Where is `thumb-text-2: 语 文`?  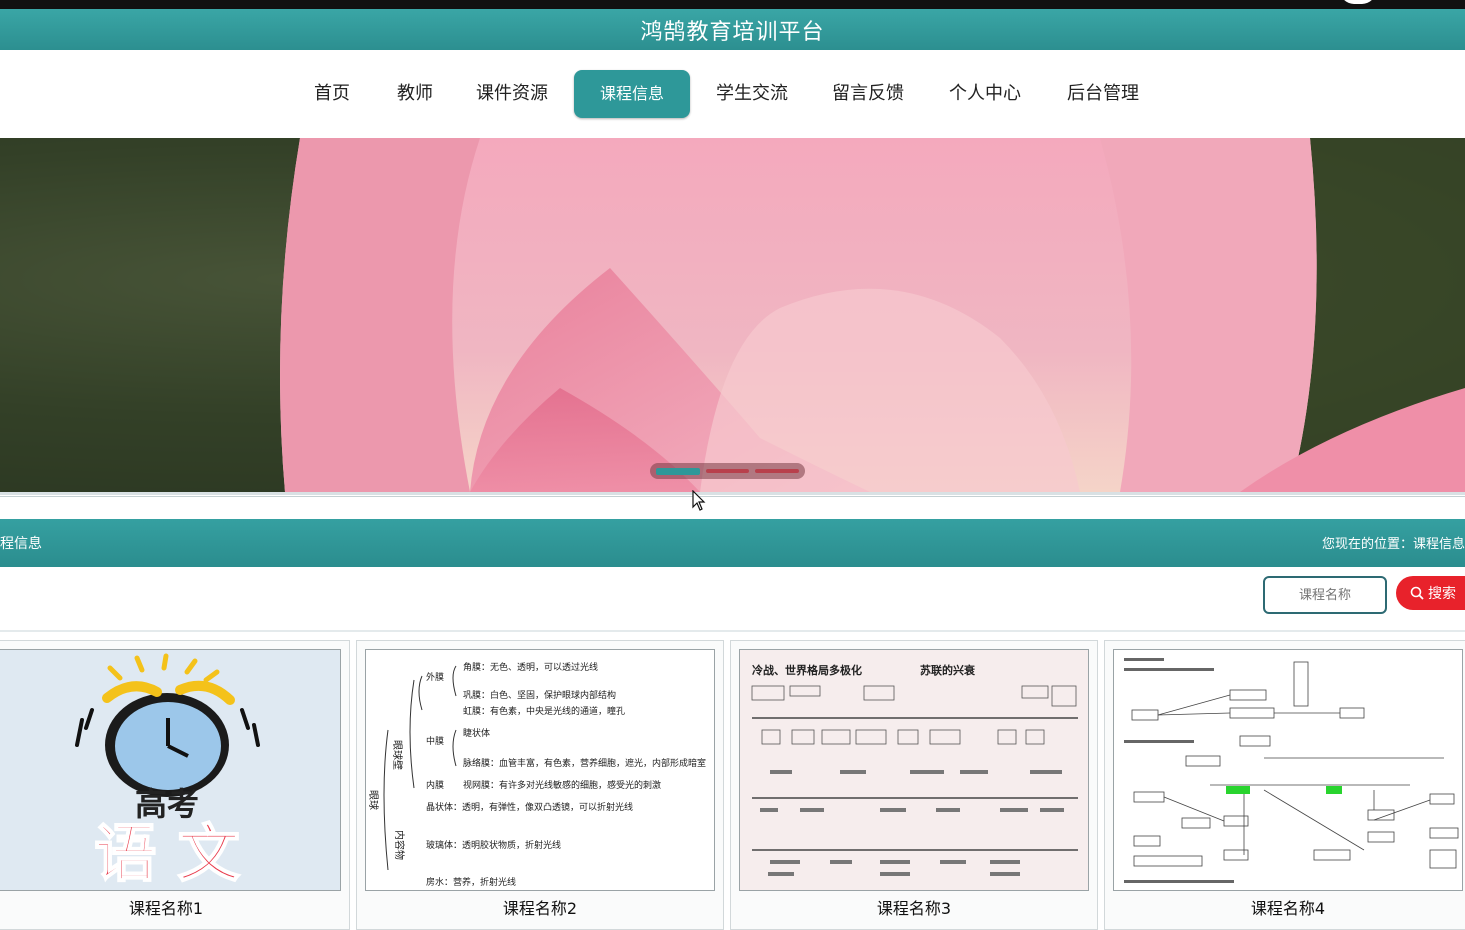 thumb-text-2: 语 文 is located at coordinates (167, 853).